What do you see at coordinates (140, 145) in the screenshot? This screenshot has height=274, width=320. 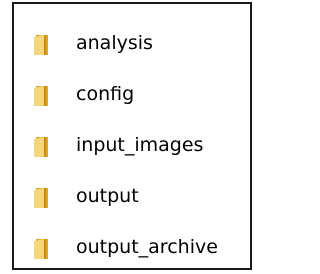 I see `folder-label: input_images` at bounding box center [140, 145].